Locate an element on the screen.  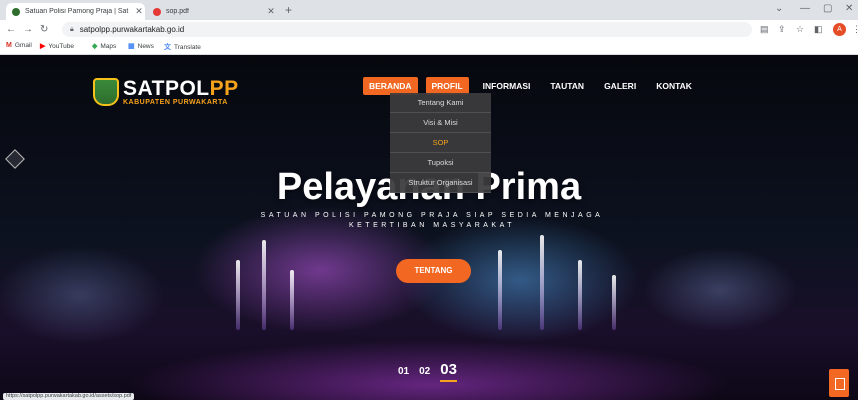
bookmark-label: Gmail is located at coordinates (23, 45).